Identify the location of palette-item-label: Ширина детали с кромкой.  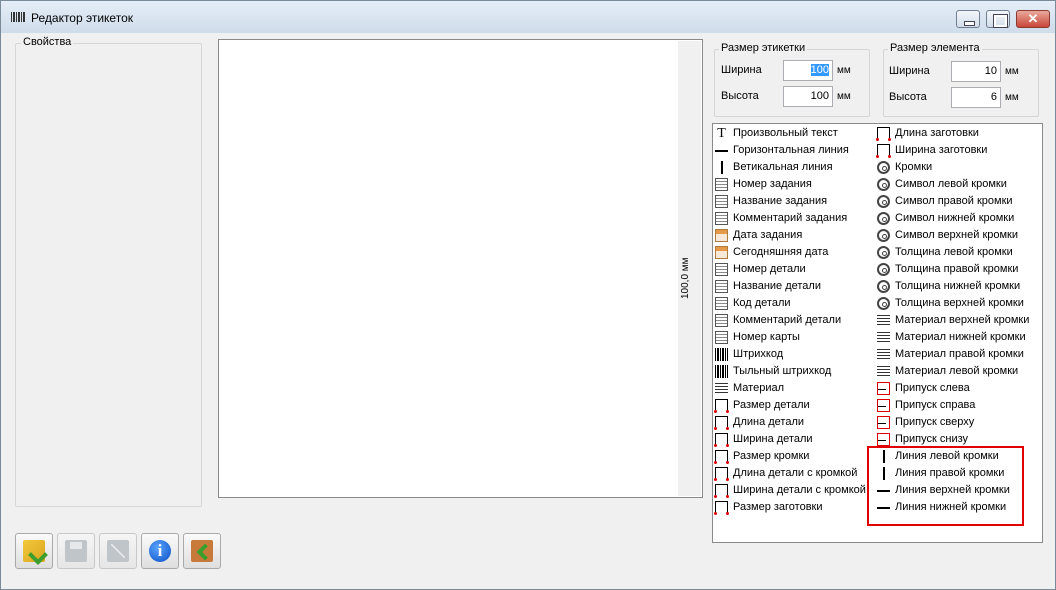
(799, 490).